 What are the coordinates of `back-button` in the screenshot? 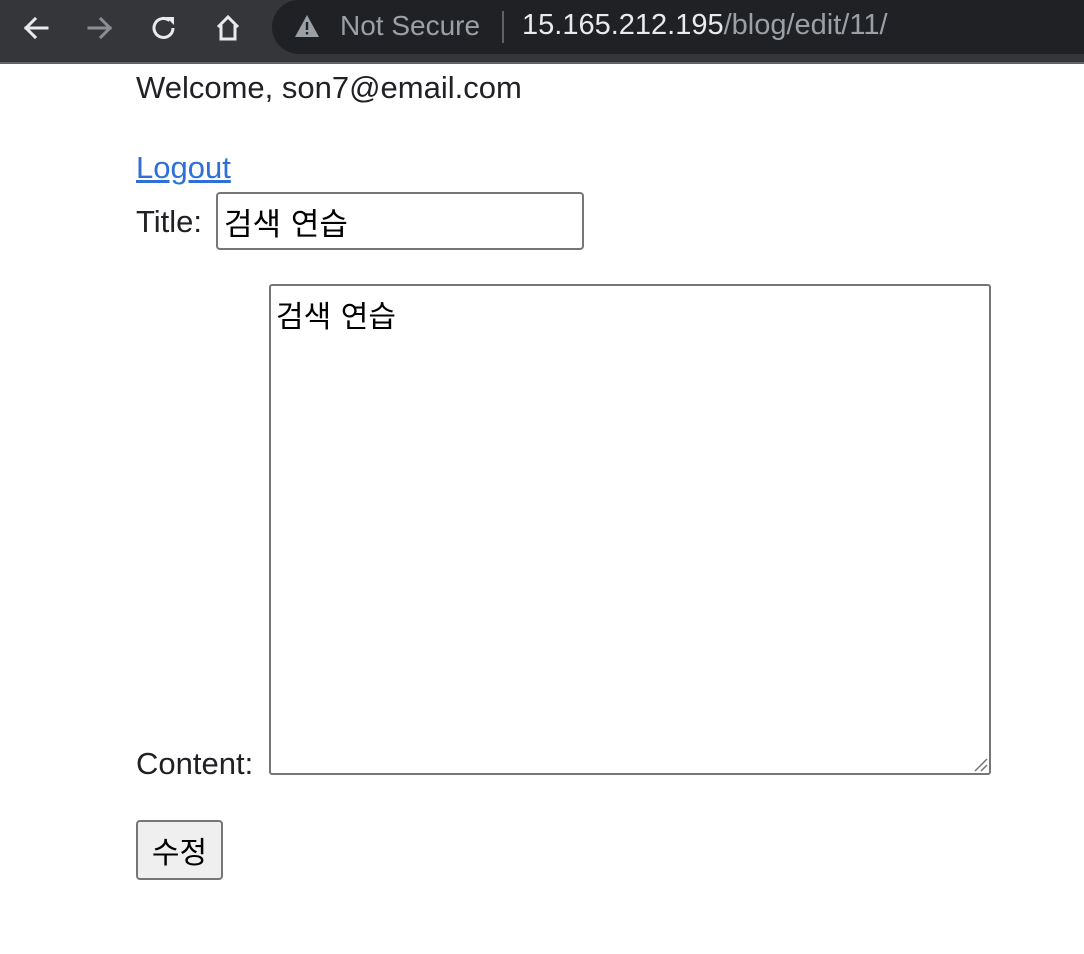 It's located at (36, 28).